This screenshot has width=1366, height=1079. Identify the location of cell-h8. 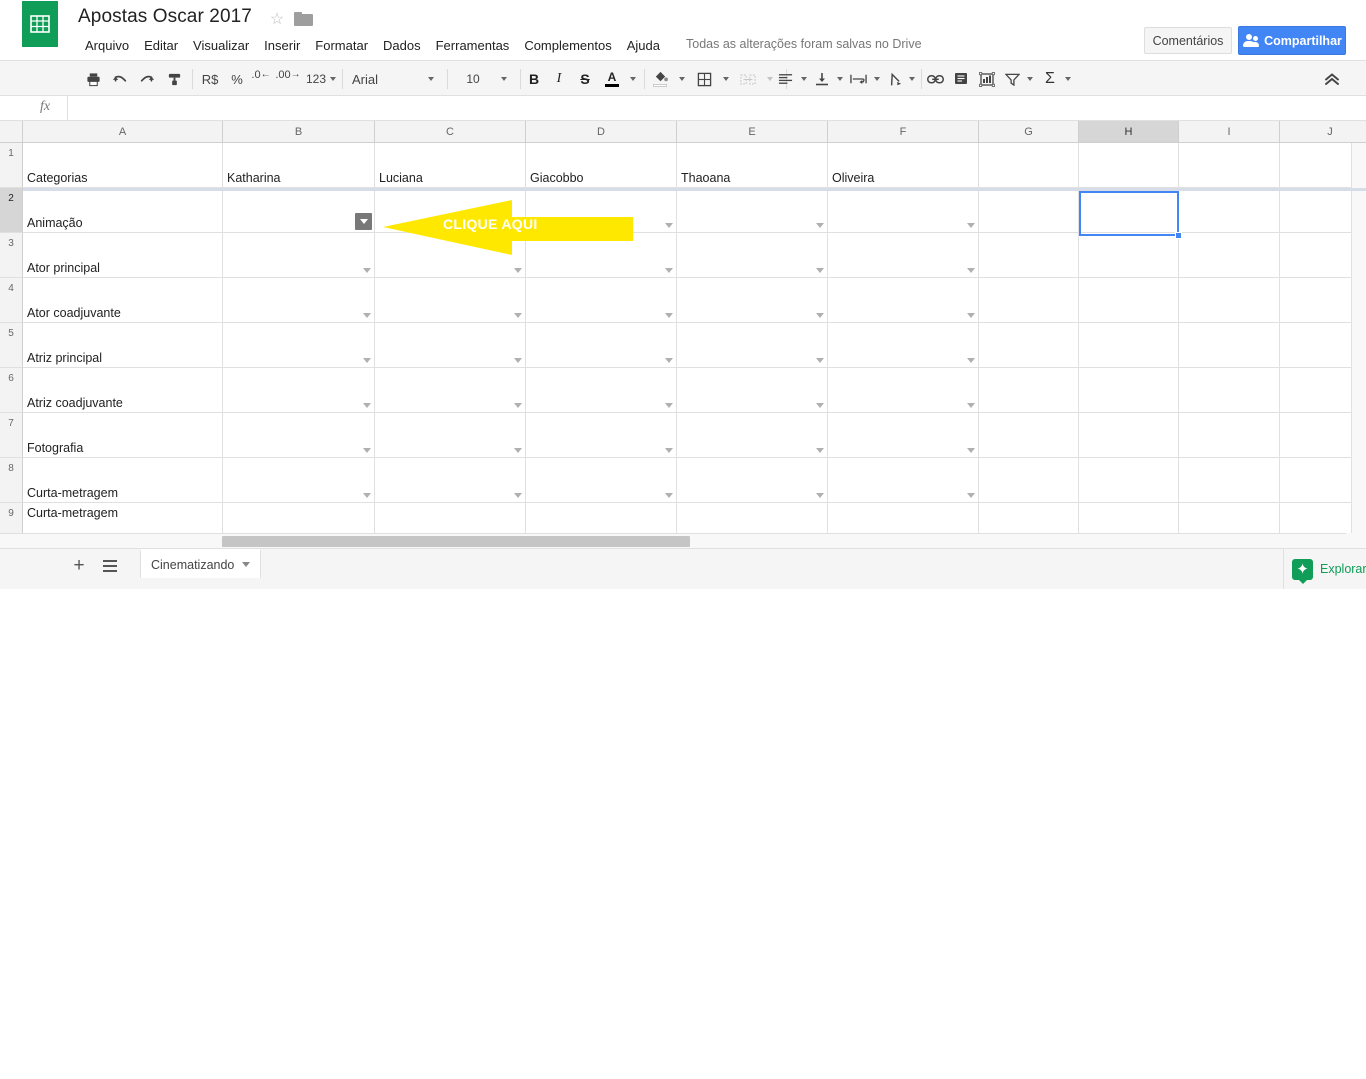
(1129, 480).